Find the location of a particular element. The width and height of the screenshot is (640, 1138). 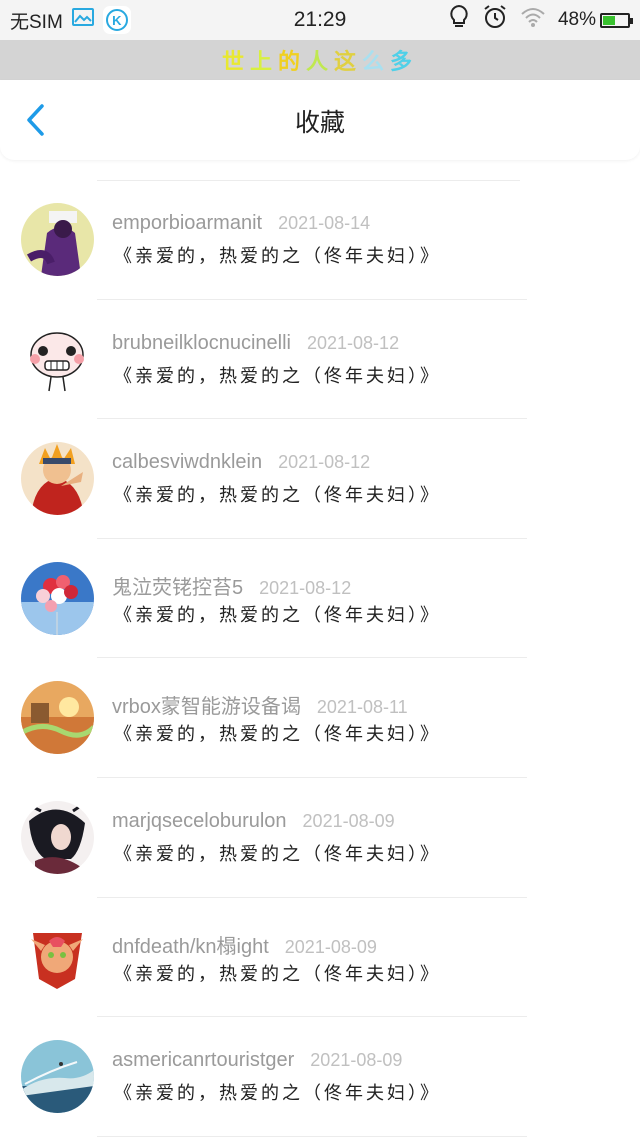

date: 2021-08-11 is located at coordinates (362, 707).